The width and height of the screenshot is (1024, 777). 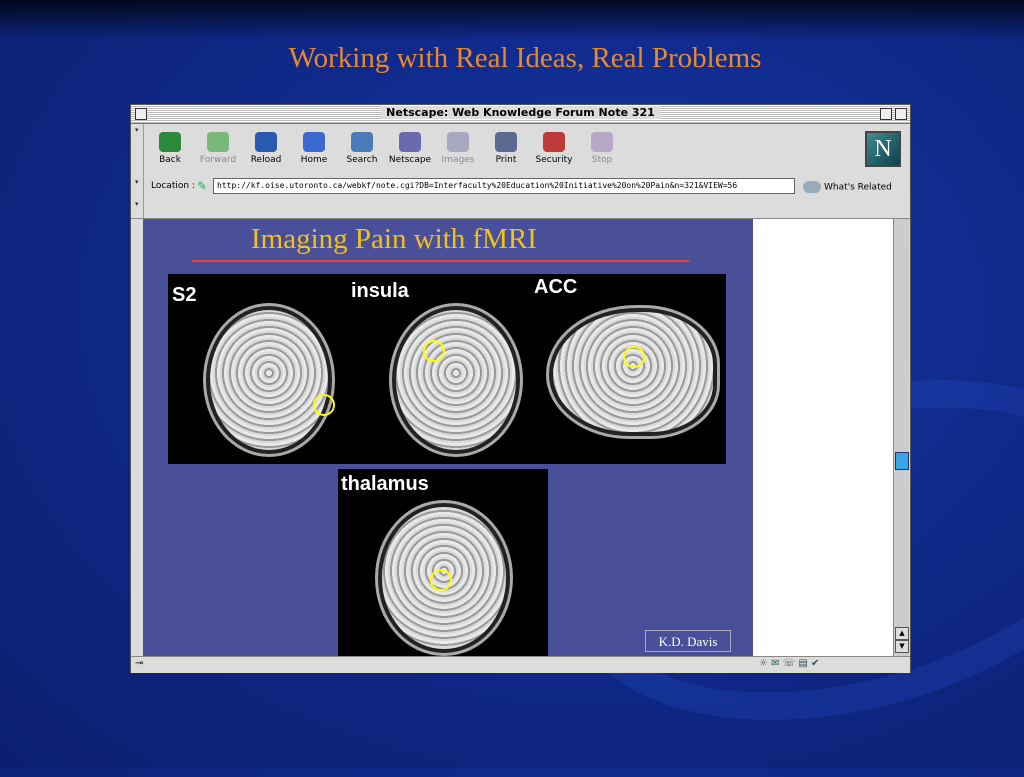 What do you see at coordinates (362, 160) in the screenshot?
I see `button-label: Search` at bounding box center [362, 160].